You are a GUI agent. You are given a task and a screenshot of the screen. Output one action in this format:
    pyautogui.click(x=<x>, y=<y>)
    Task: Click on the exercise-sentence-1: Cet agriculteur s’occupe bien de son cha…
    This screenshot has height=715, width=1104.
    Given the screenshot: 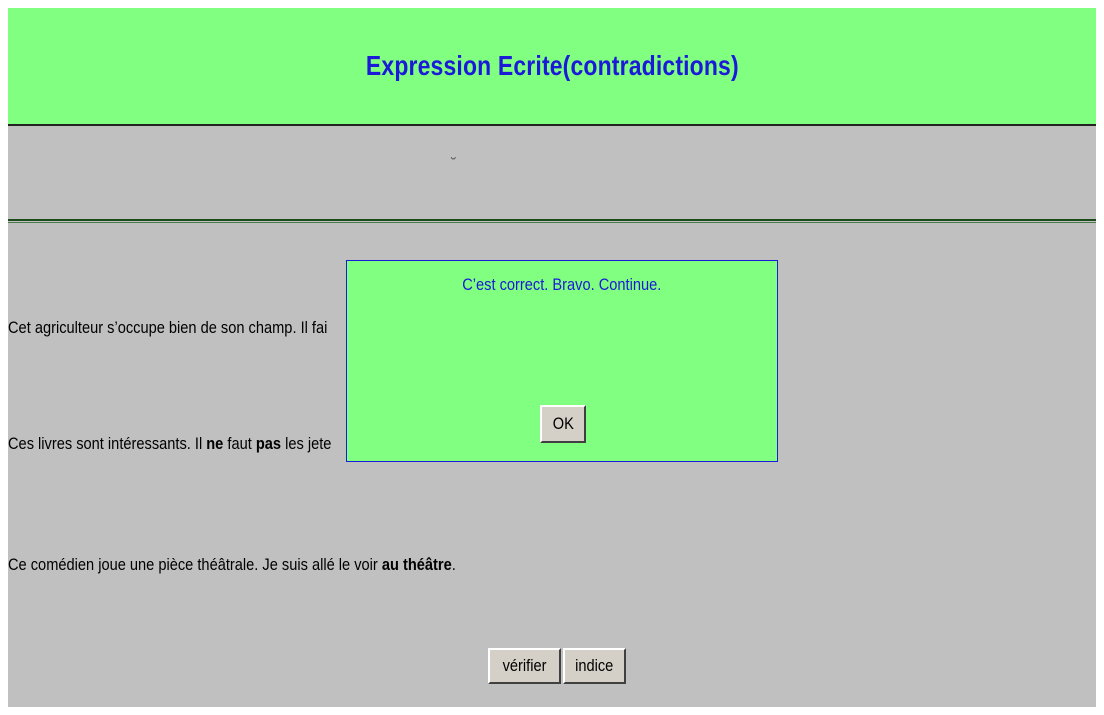 What is the action you would take?
    pyautogui.click(x=167, y=328)
    